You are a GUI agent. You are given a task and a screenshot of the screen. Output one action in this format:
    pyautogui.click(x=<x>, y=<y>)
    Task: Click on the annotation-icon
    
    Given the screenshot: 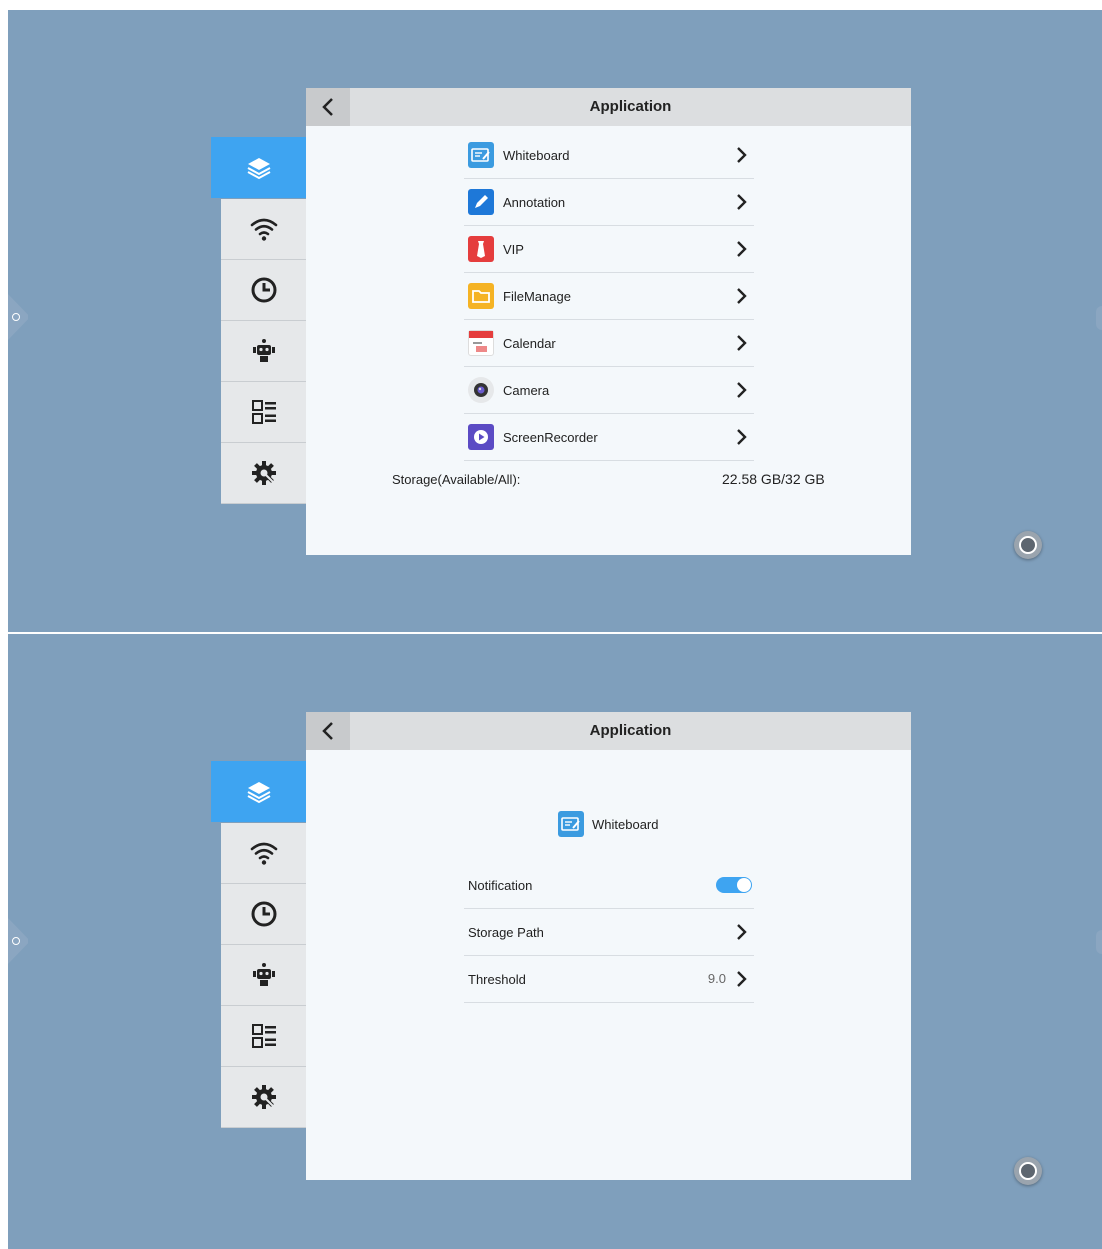 What is the action you would take?
    pyautogui.click(x=481, y=202)
    